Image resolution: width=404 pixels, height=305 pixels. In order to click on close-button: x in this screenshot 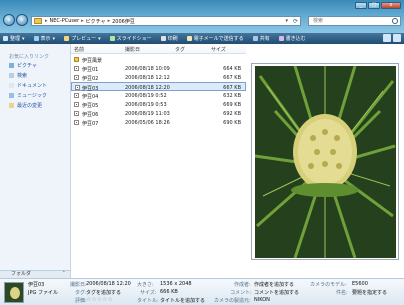, I will do `click(391, 5)`.